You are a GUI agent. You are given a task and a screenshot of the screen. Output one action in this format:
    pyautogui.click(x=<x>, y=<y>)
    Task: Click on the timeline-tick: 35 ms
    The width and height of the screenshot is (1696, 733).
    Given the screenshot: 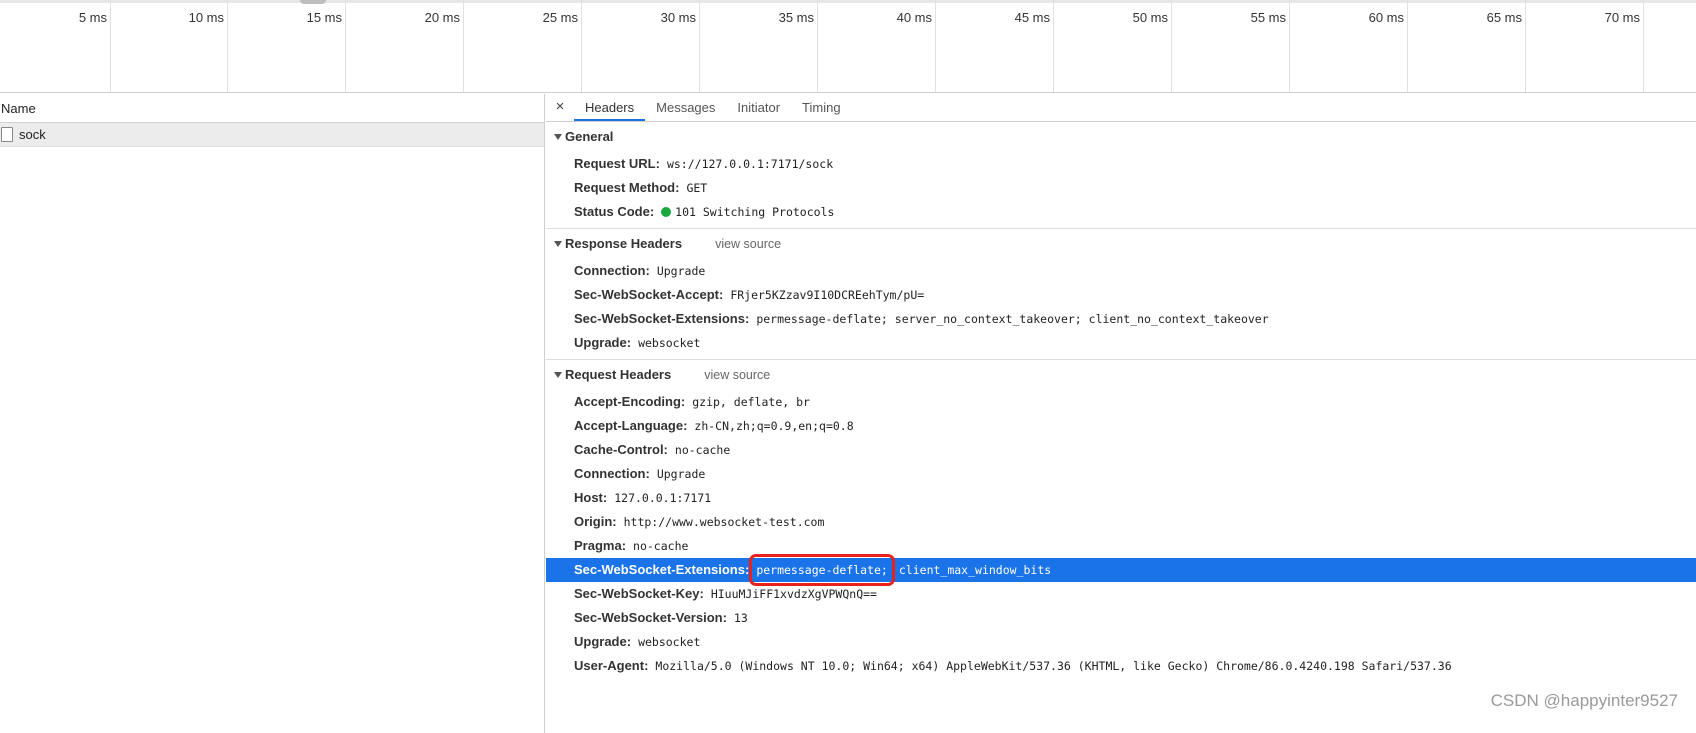 What is the action you would take?
    pyautogui.click(x=759, y=46)
    